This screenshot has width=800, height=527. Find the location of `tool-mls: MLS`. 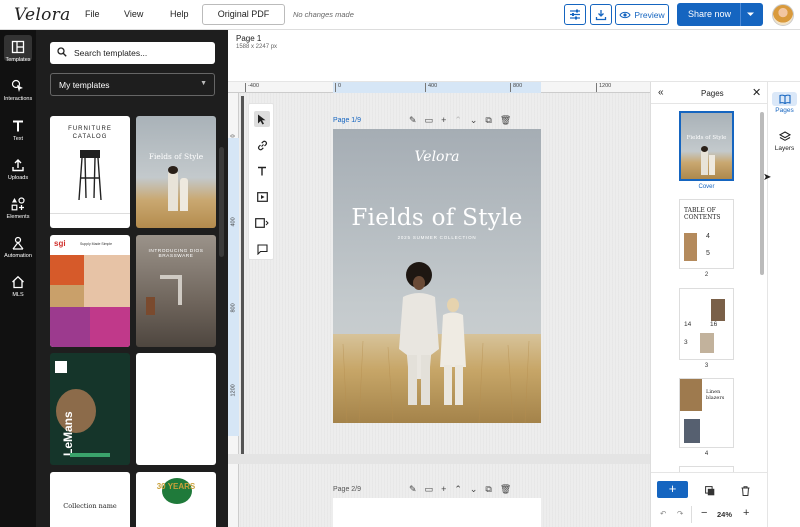

tool-mls: MLS is located at coordinates (18, 286).